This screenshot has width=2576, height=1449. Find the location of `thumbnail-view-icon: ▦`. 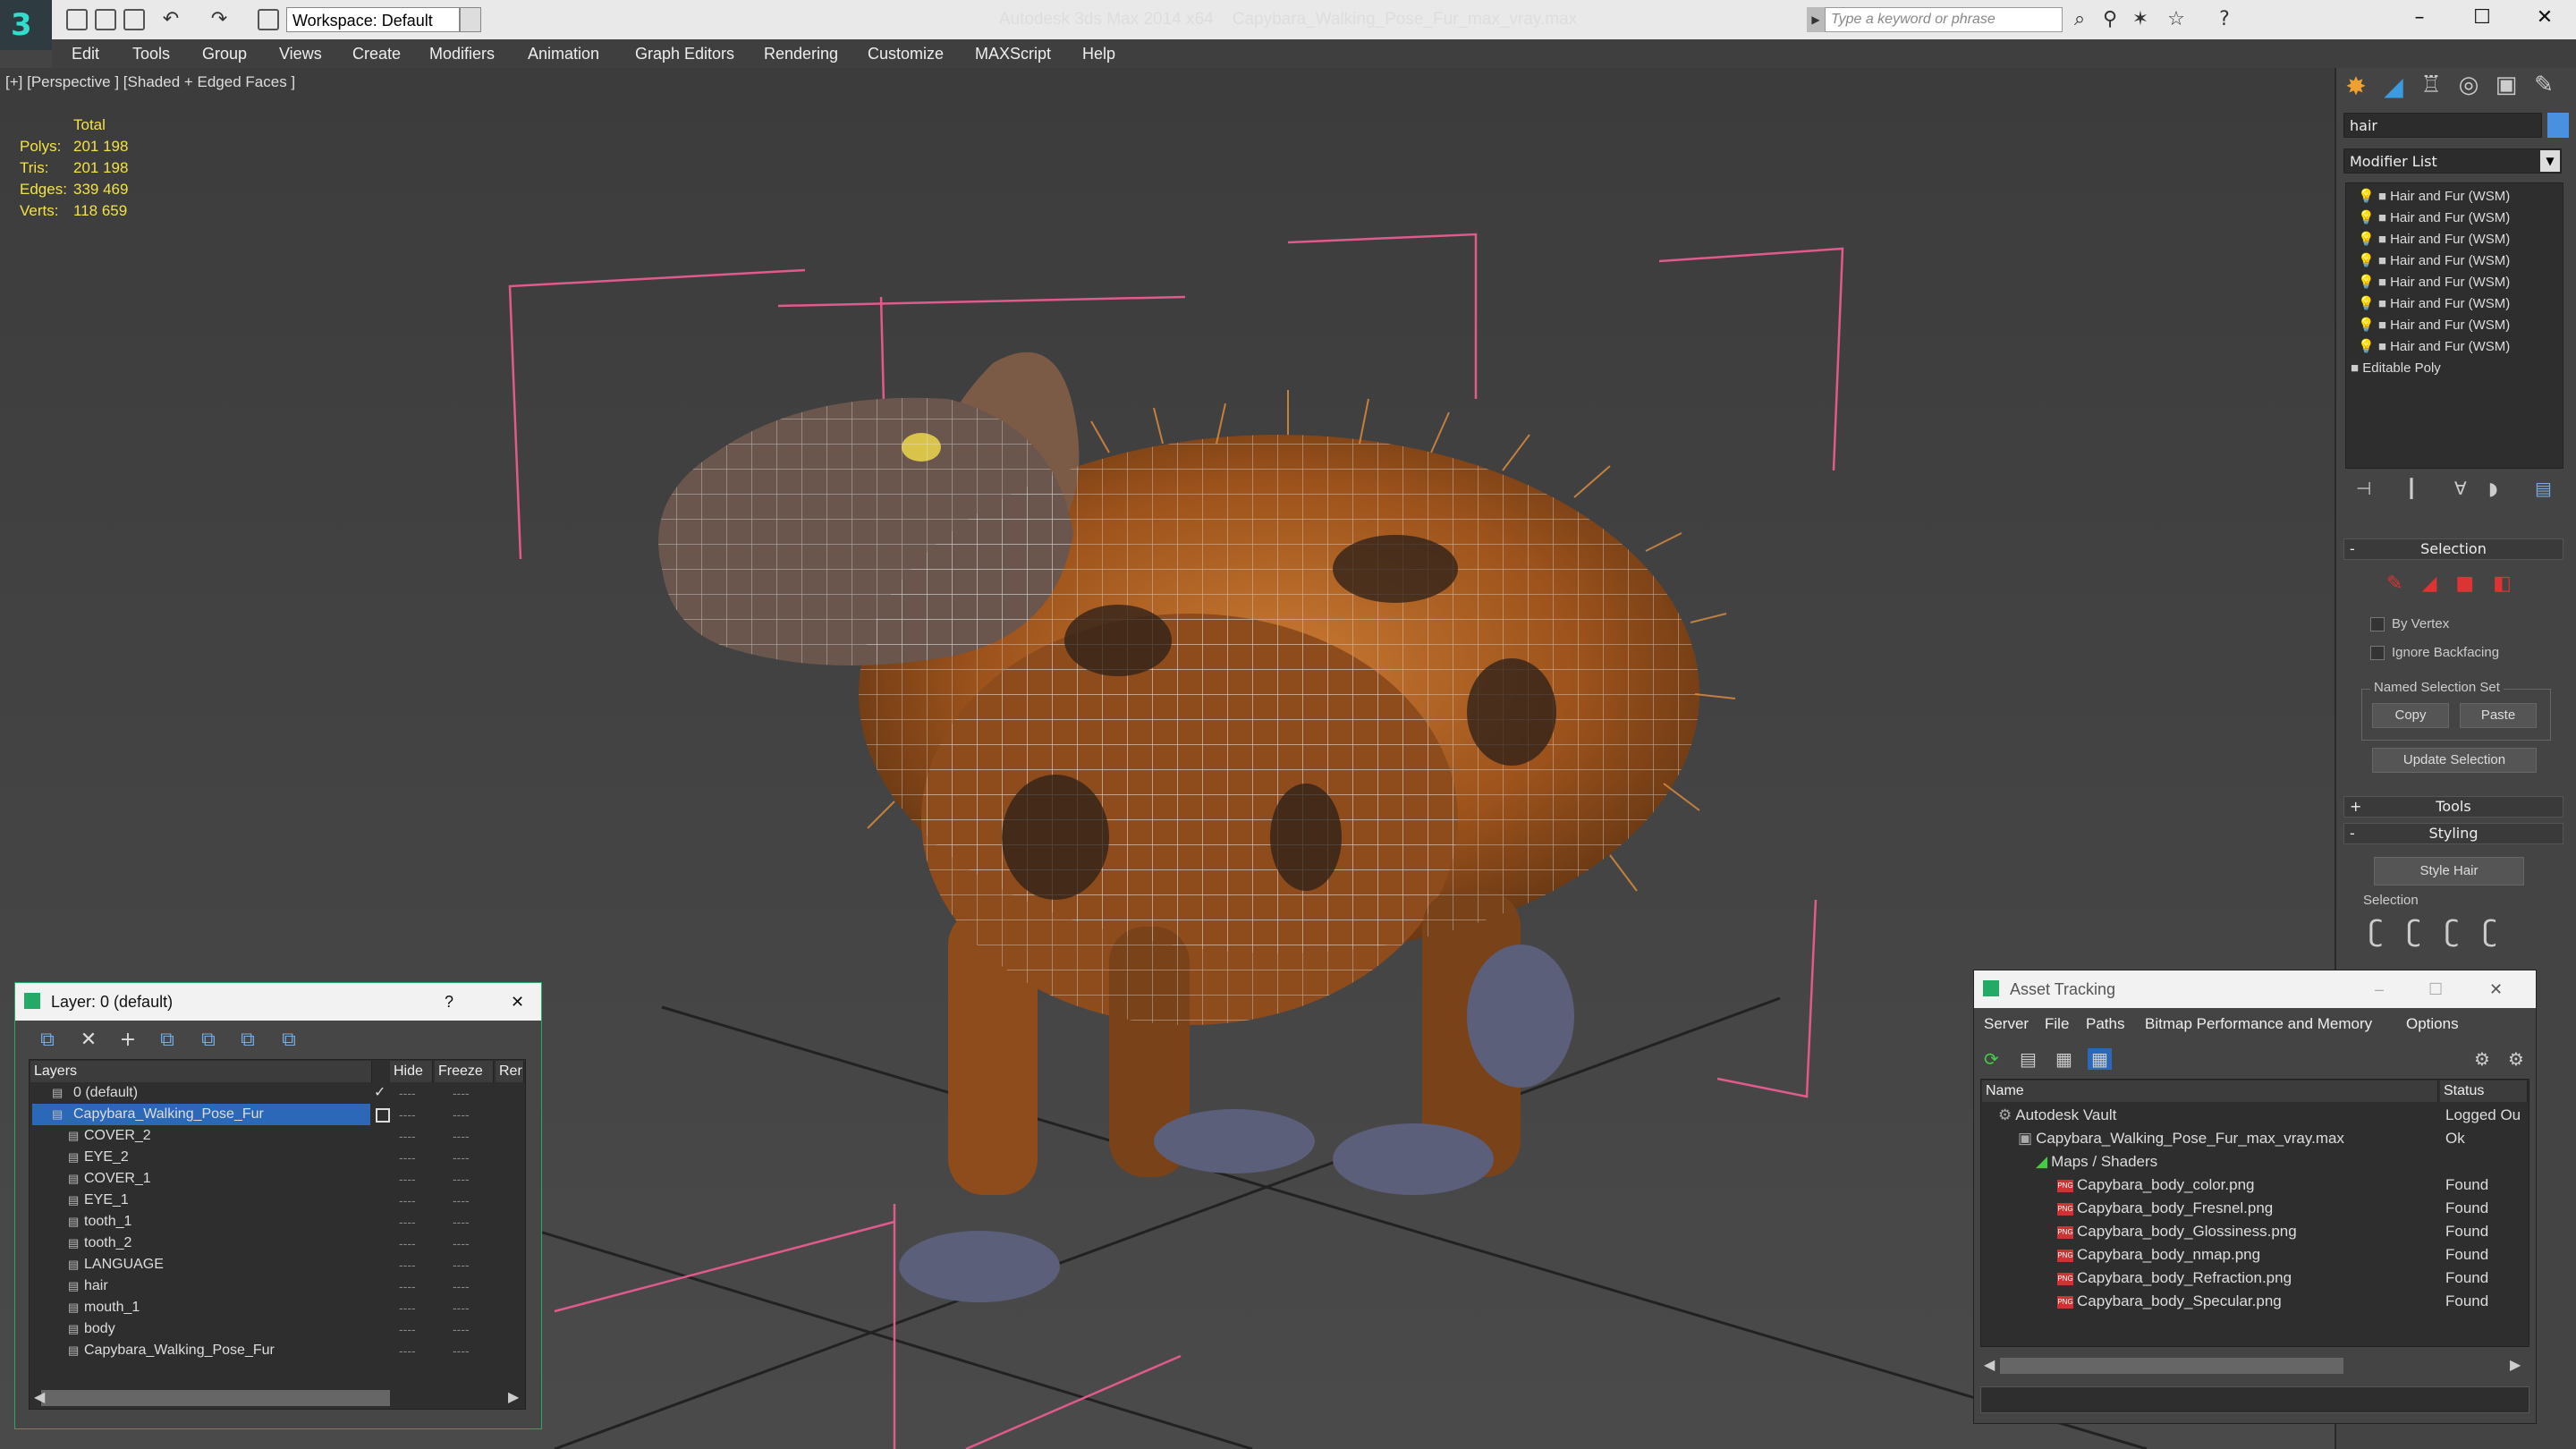

thumbnail-view-icon: ▦ is located at coordinates (2063, 1059).